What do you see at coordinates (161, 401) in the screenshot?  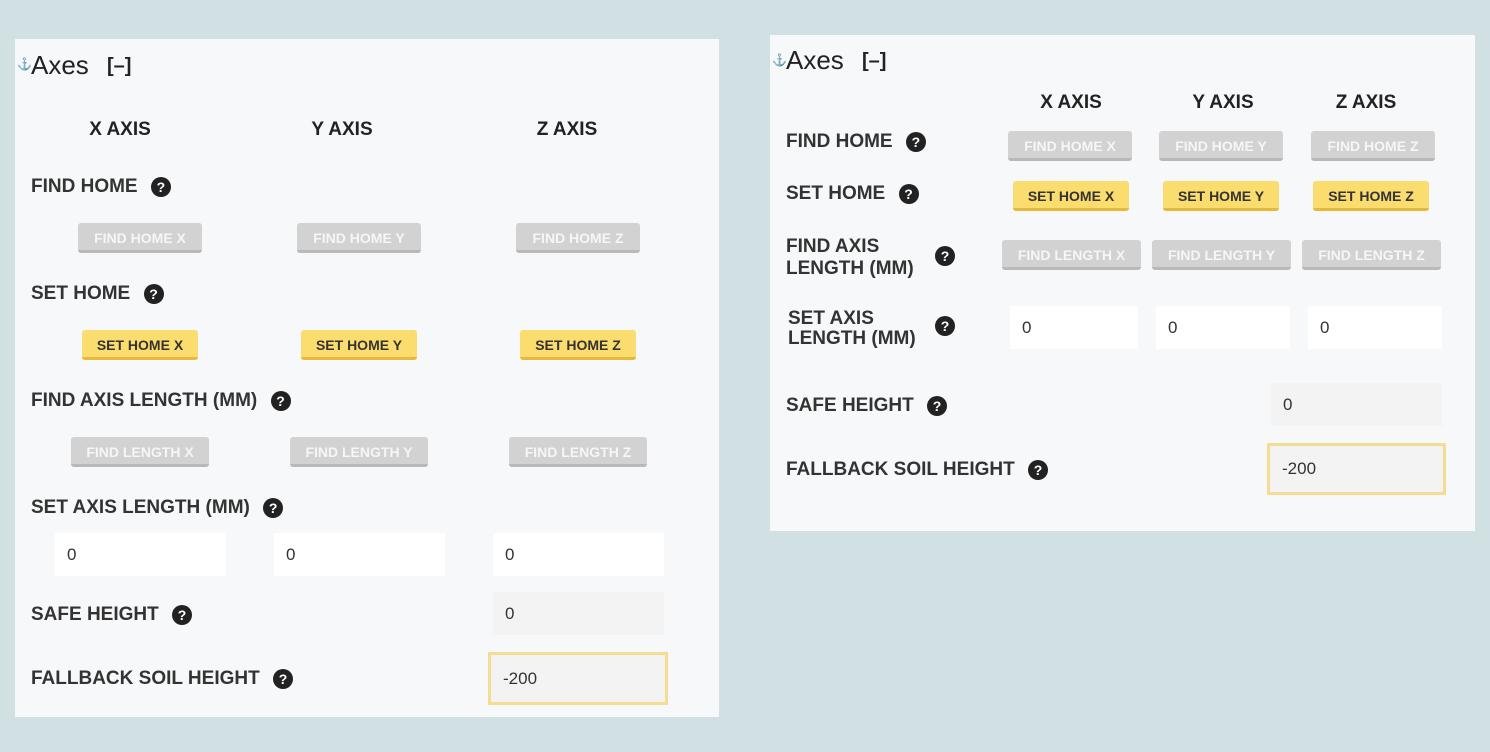 I see `find-axis-length-label: FIND AXIS LENGTH (MM) ?` at bounding box center [161, 401].